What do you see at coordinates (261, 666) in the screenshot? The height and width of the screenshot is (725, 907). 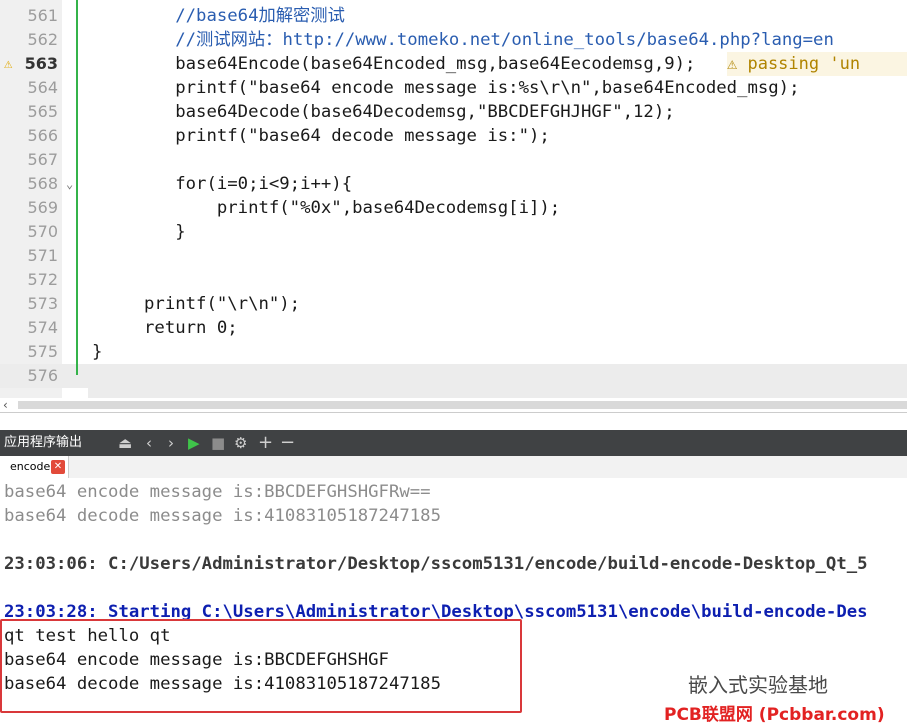 I see `highlight-box` at bounding box center [261, 666].